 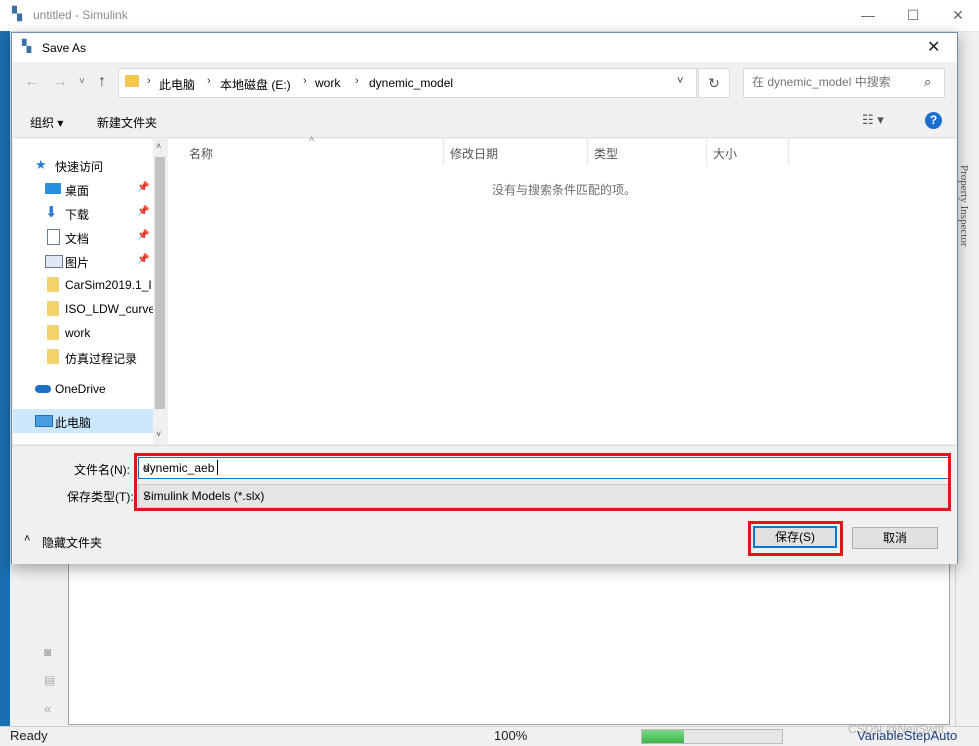 What do you see at coordinates (79, 167) in the screenshot?
I see `sidebar-item-label: 快速访问` at bounding box center [79, 167].